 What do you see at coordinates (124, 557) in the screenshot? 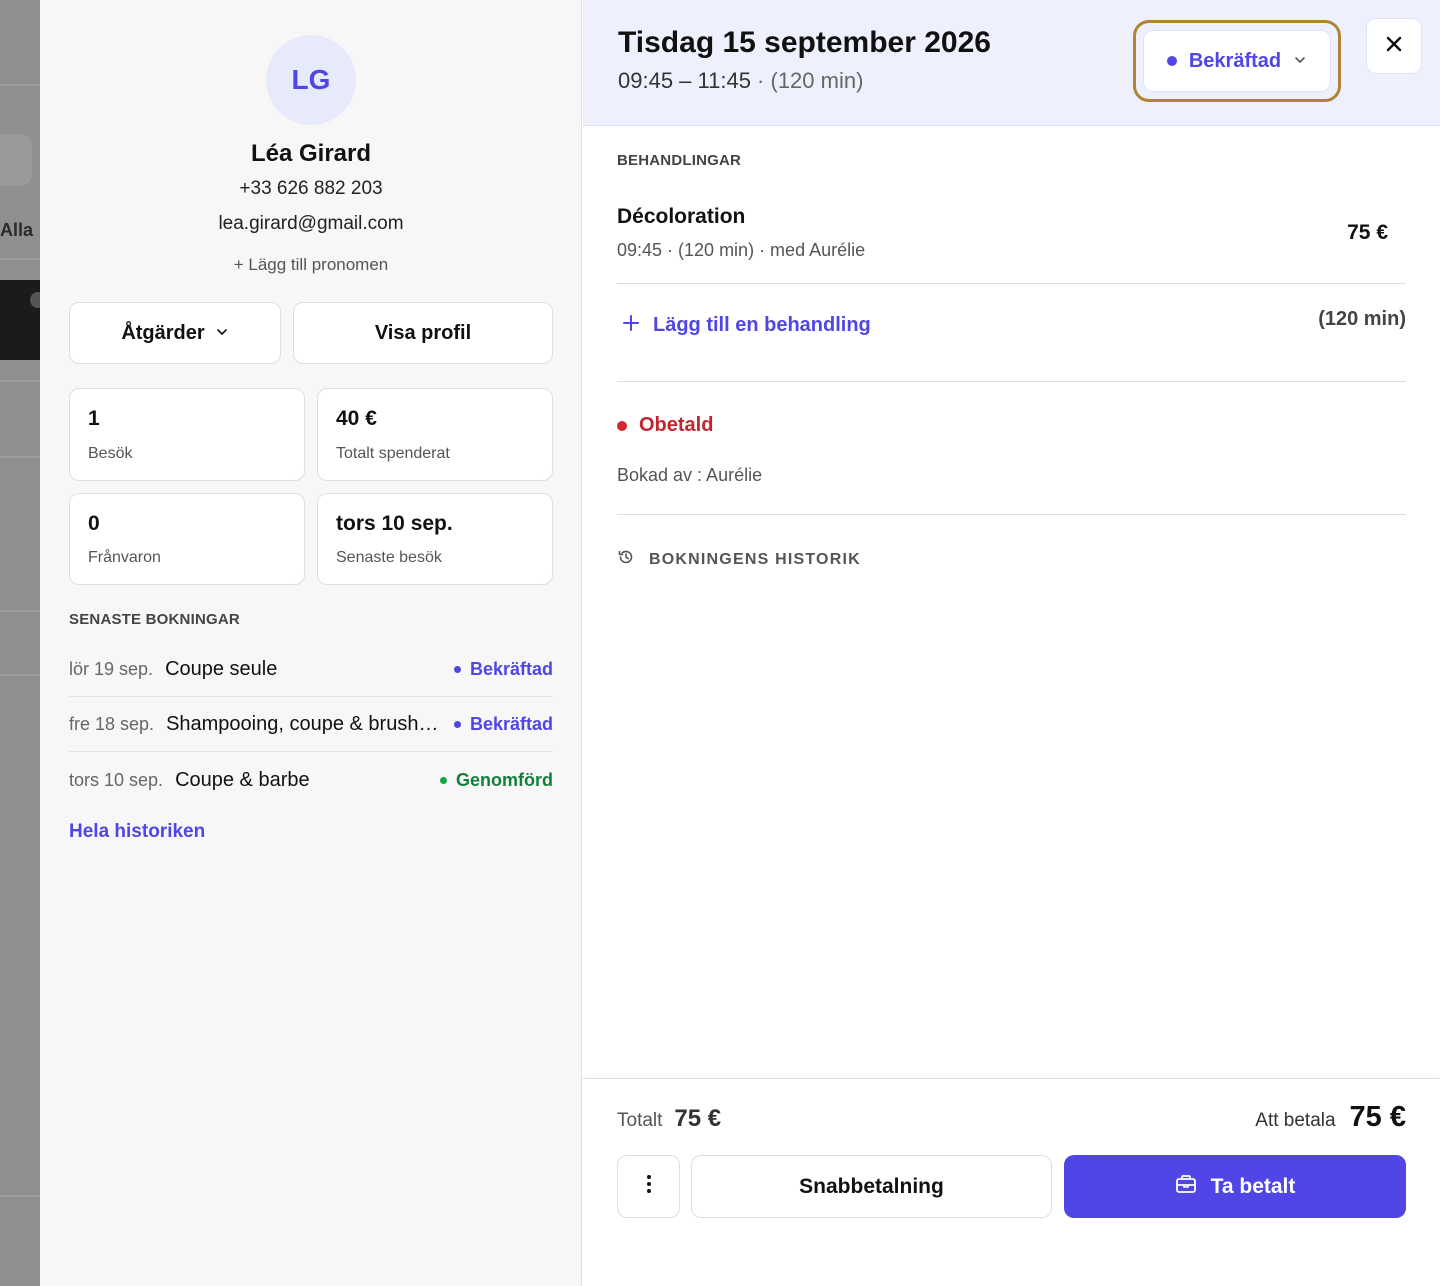
I see `stat-label: Frånvaron` at bounding box center [124, 557].